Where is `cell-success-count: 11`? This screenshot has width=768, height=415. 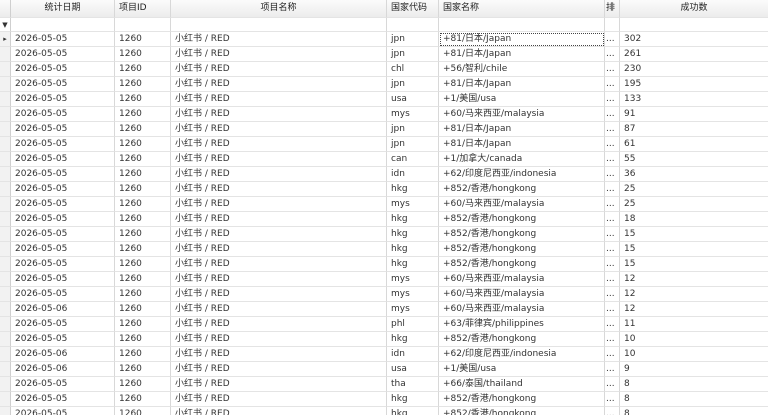 cell-success-count: 11 is located at coordinates (694, 324).